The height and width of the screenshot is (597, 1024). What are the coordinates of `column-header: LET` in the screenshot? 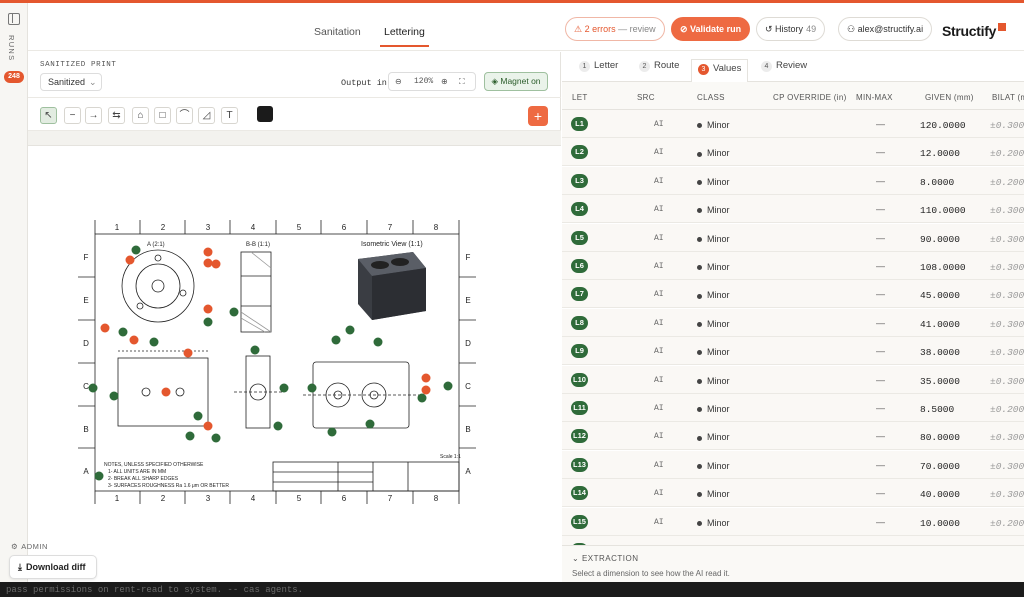 It's located at (580, 97).